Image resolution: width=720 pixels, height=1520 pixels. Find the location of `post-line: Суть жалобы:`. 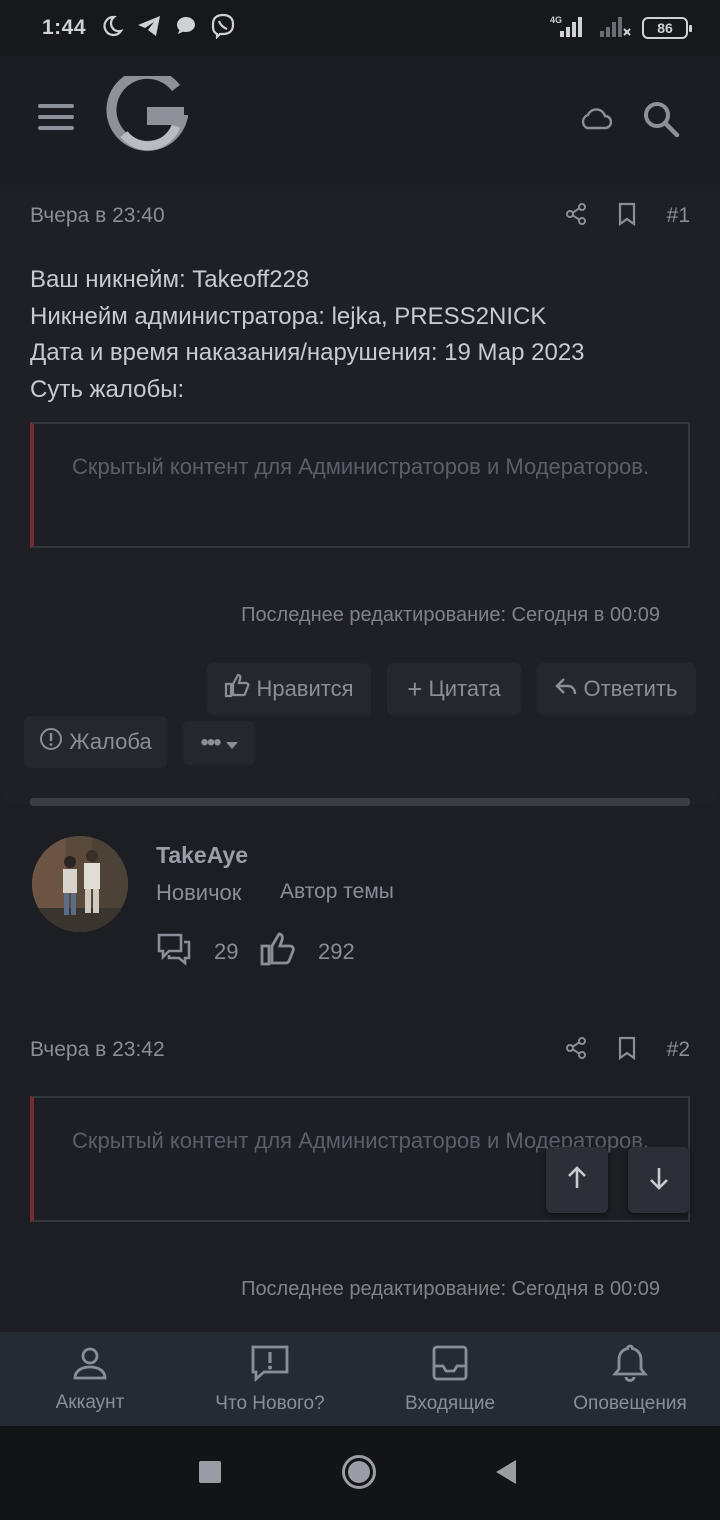

post-line: Суть жалобы: is located at coordinates (107, 389).